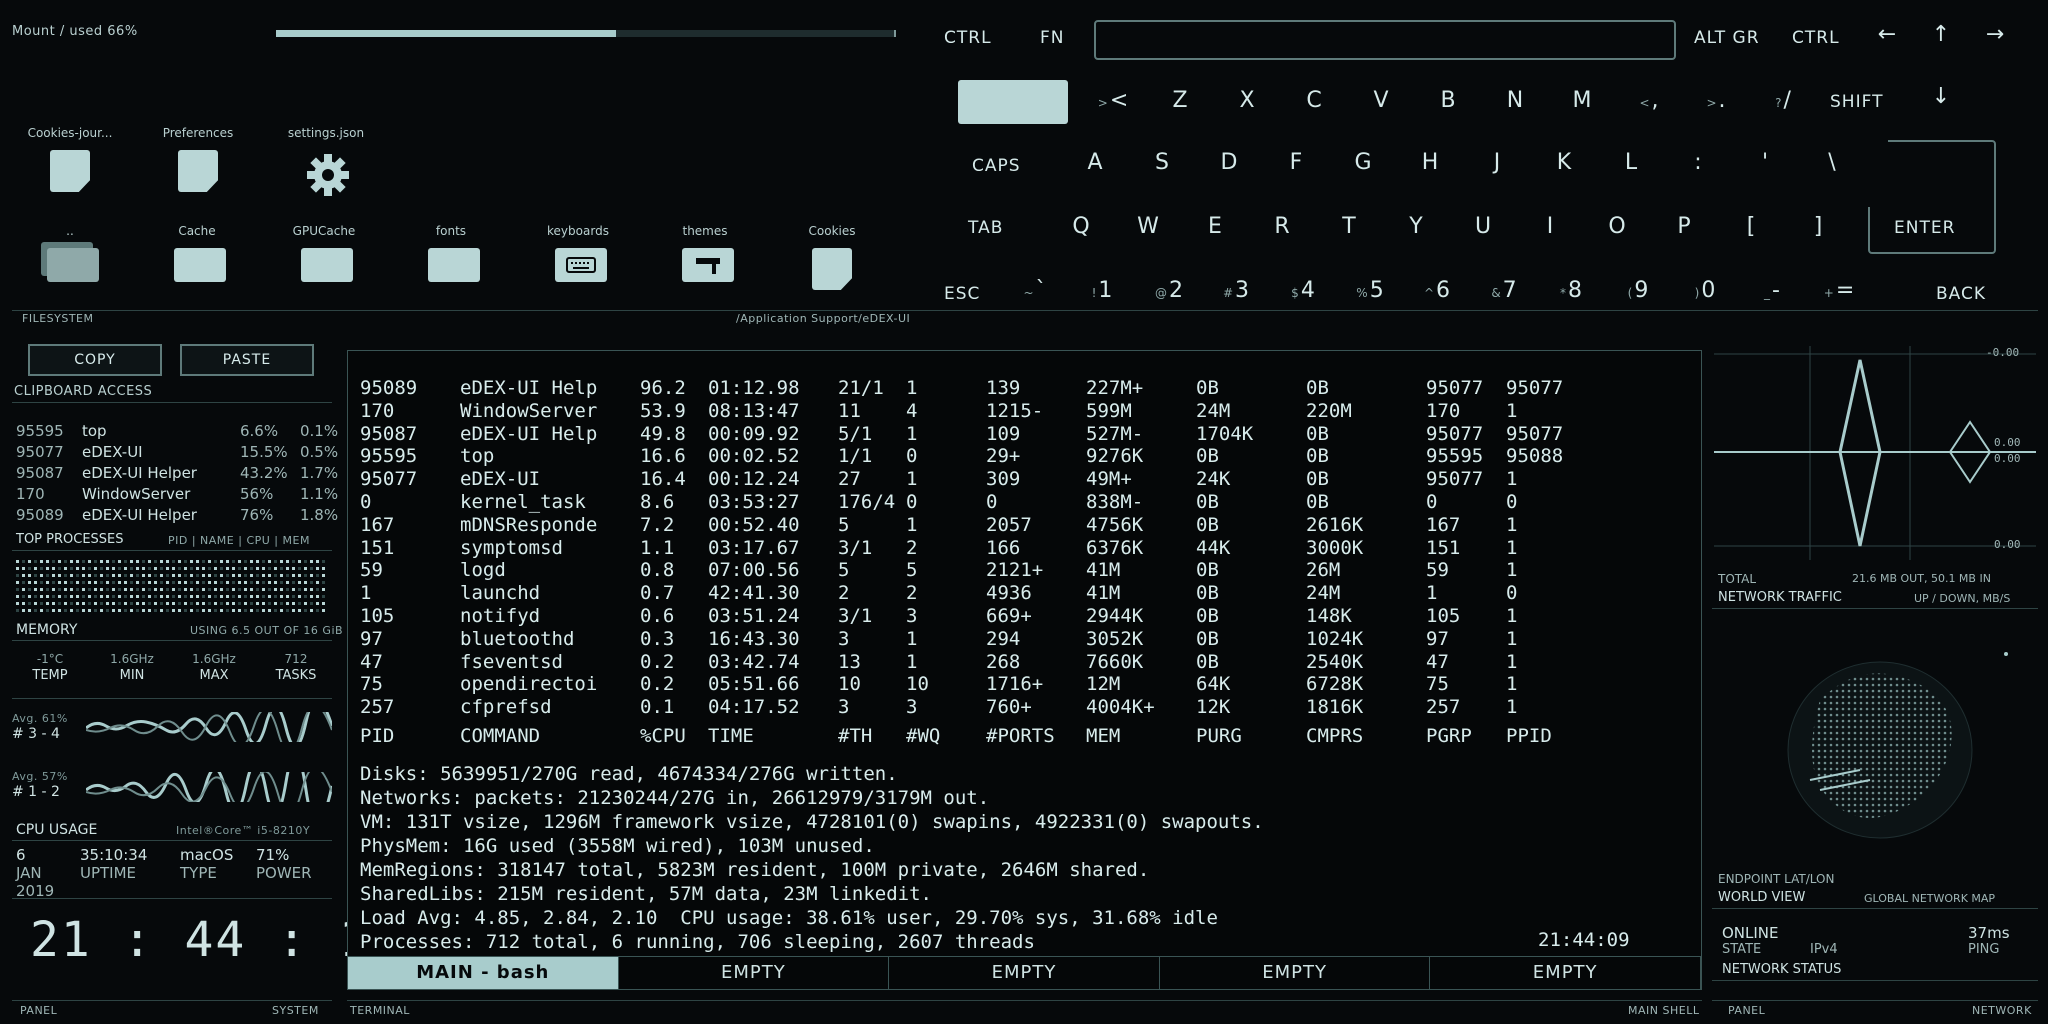  What do you see at coordinates (1180, 100) in the screenshot?
I see `key: Z` at bounding box center [1180, 100].